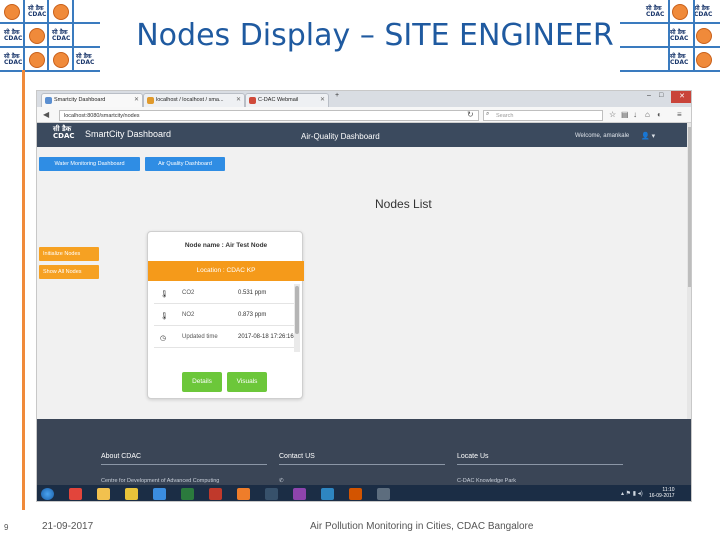 This screenshot has width=720, height=540. I want to click on tab-smartcity: Smartcity Dashboard ✕, so click(92, 100).